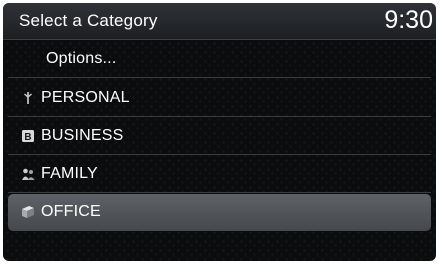 The height and width of the screenshot is (266, 439). I want to click on category-item-family: FAMILY, so click(219, 174).